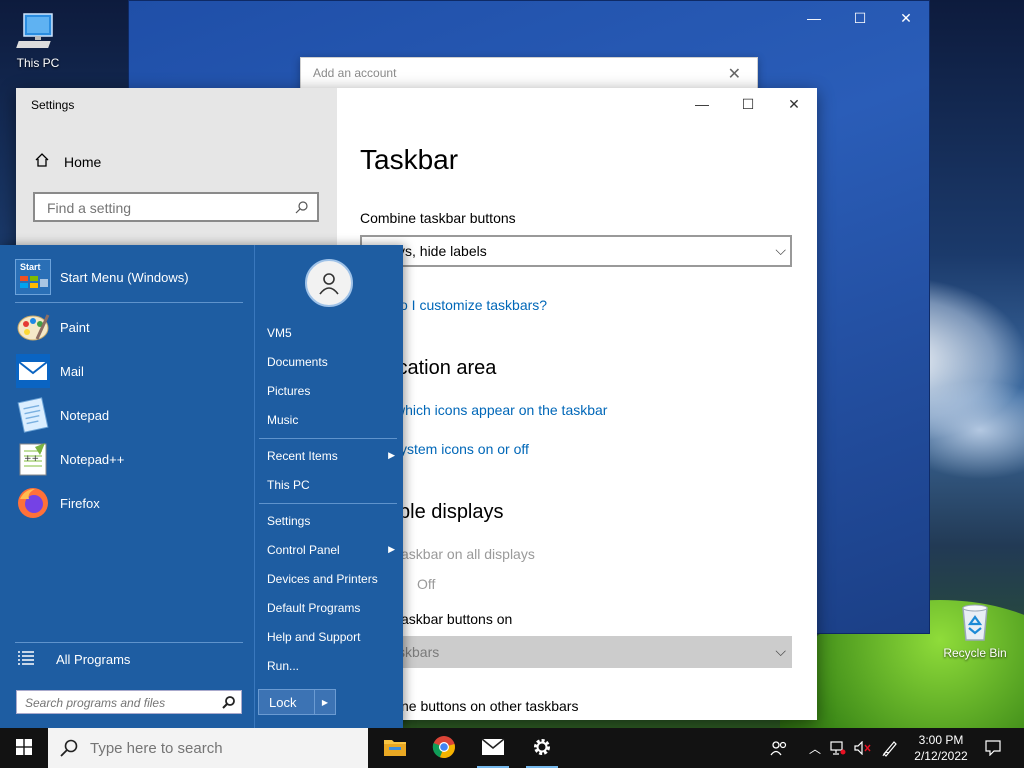  What do you see at coordinates (780, 651) in the screenshot?
I see `chevron-down-icon: ⌵` at bounding box center [780, 651].